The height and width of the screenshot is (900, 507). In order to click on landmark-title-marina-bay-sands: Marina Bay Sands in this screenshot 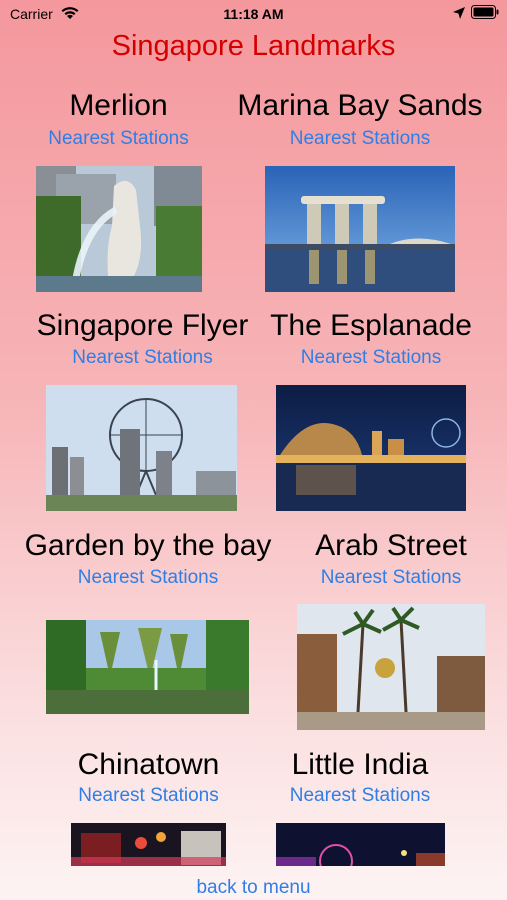, I will do `click(360, 105)`.